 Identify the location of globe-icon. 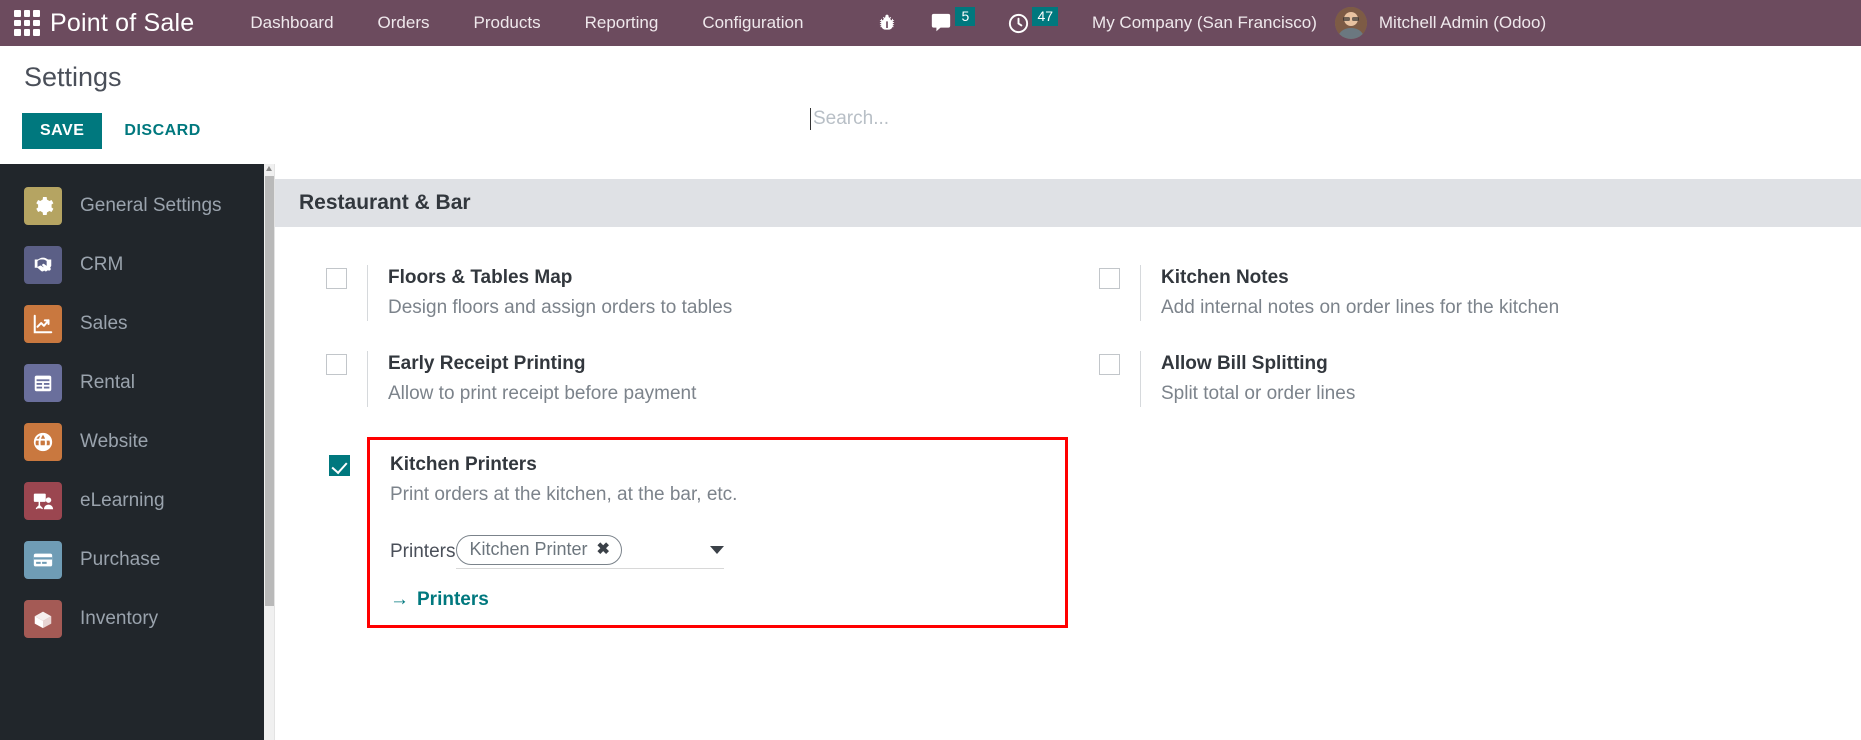
(43, 441).